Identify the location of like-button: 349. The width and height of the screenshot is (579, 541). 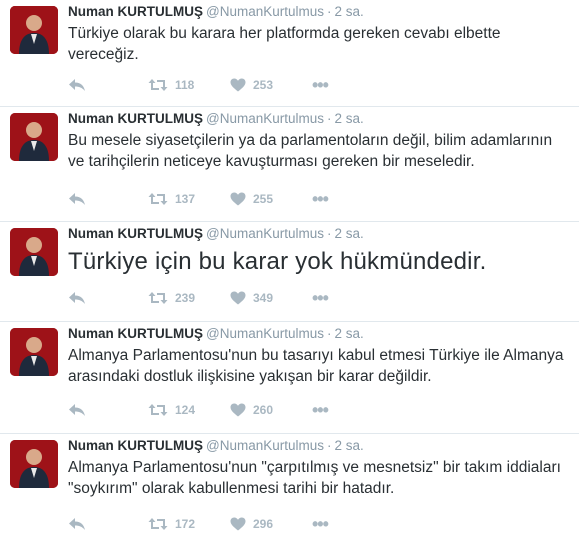
(271, 298).